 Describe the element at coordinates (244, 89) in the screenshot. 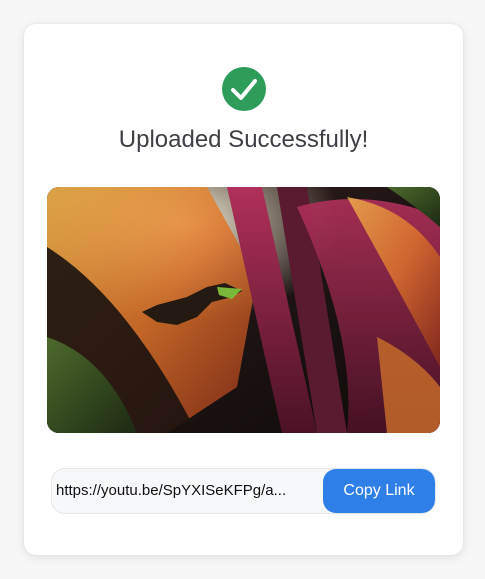

I see `check-circle-icon` at that location.